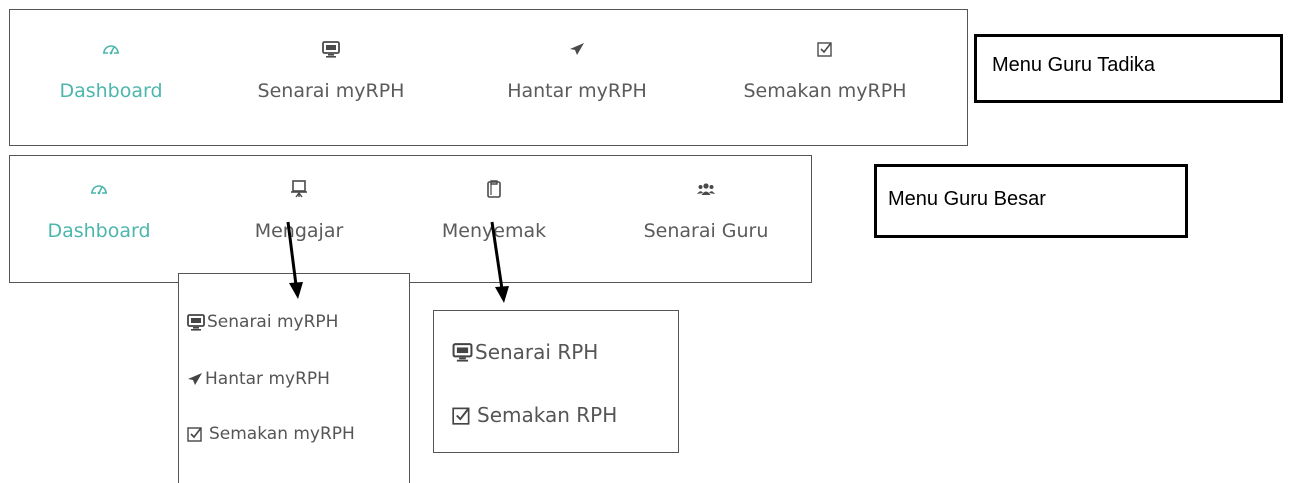 The width and height of the screenshot is (1294, 483). Describe the element at coordinates (556, 381) in the screenshot. I see `dropdown-menyemak: Senarai RPH Semakan RPH` at that location.